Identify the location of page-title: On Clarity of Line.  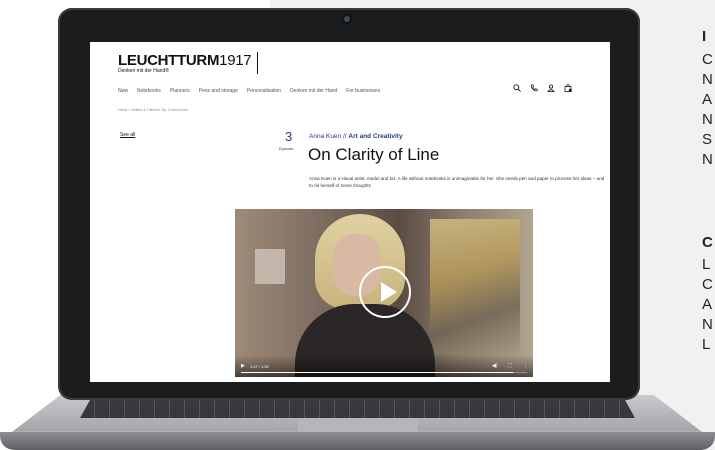
(374, 154).